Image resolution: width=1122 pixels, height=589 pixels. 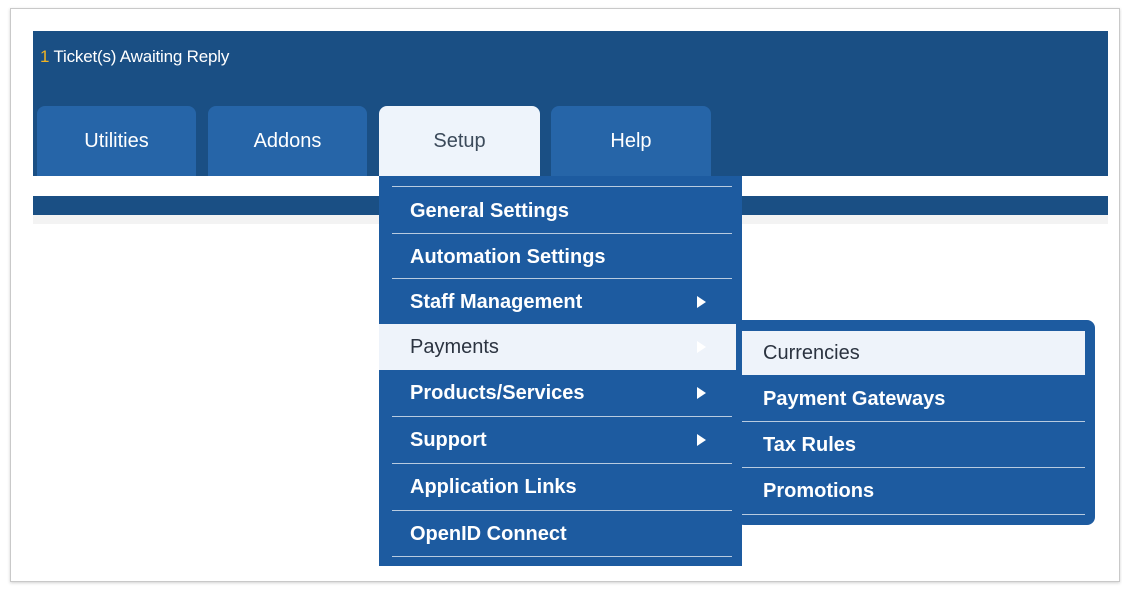 What do you see at coordinates (854, 398) in the screenshot?
I see `submenu-item-label: Payment Gateways` at bounding box center [854, 398].